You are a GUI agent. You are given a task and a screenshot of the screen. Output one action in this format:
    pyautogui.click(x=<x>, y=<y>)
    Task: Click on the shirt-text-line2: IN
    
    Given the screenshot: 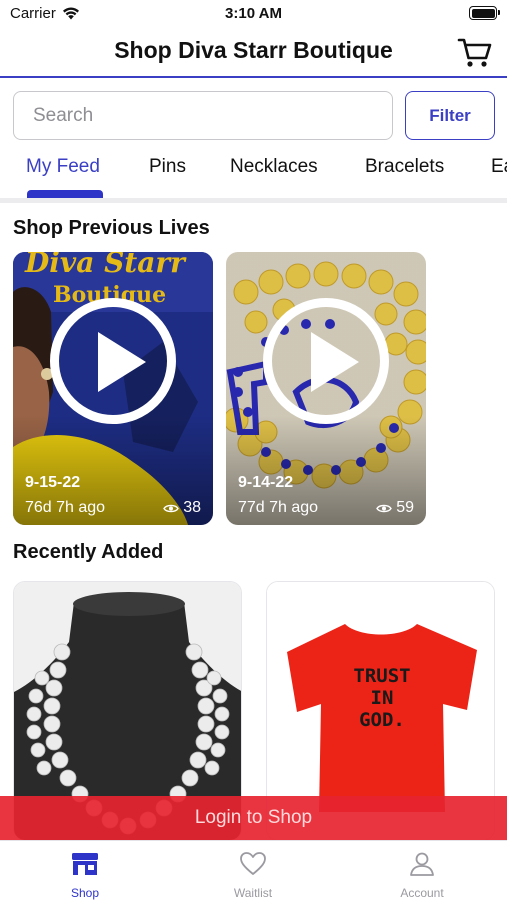 What is the action you would take?
    pyautogui.click(x=382, y=698)
    